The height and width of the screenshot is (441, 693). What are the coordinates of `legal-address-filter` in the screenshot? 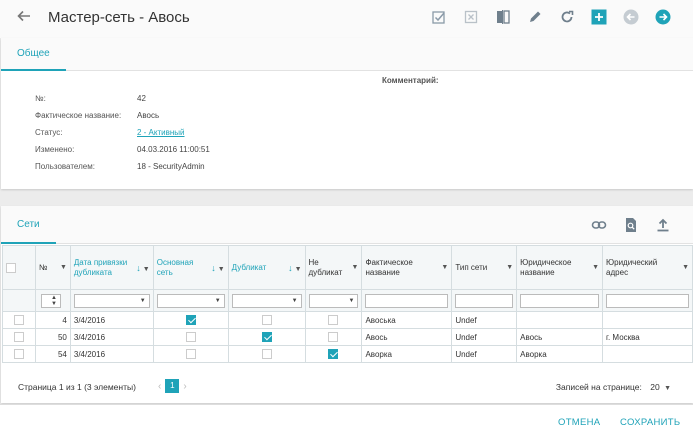 It's located at (647, 300).